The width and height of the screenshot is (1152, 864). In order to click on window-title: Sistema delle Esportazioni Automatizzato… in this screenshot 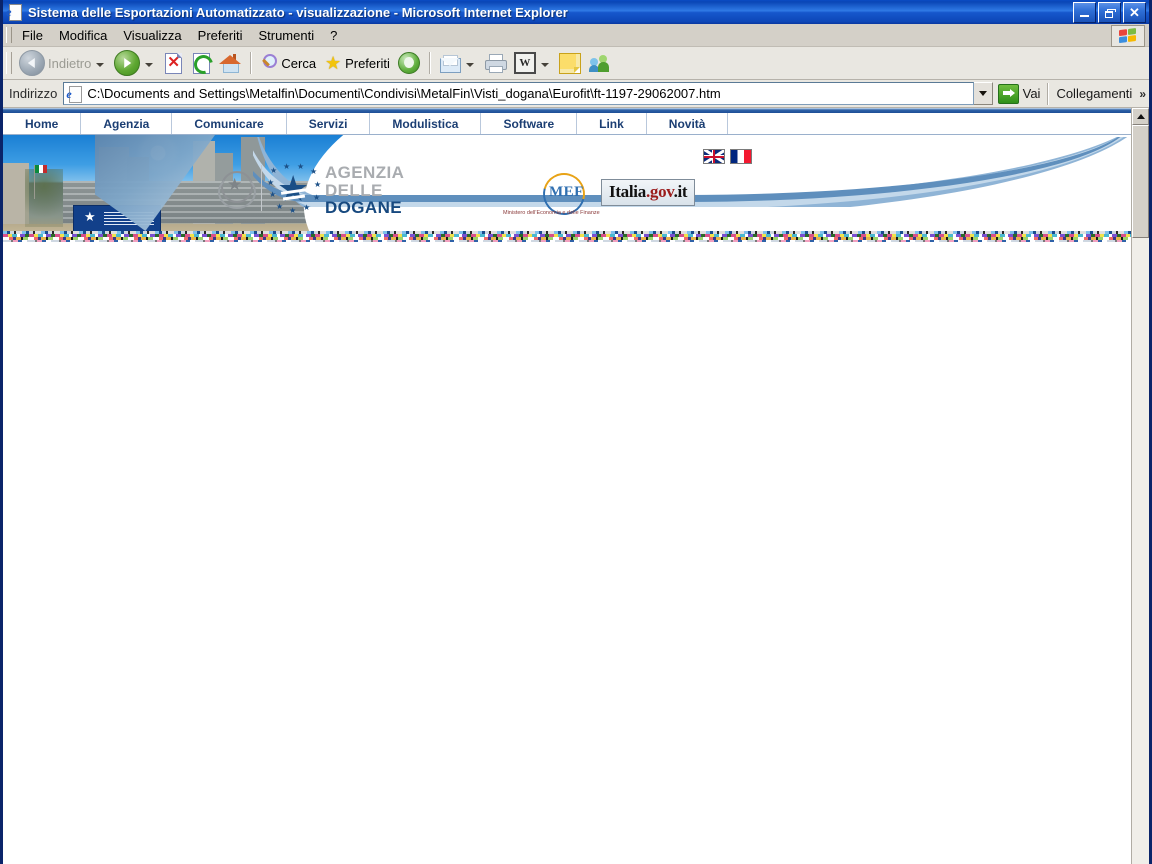, I will do `click(298, 12)`.